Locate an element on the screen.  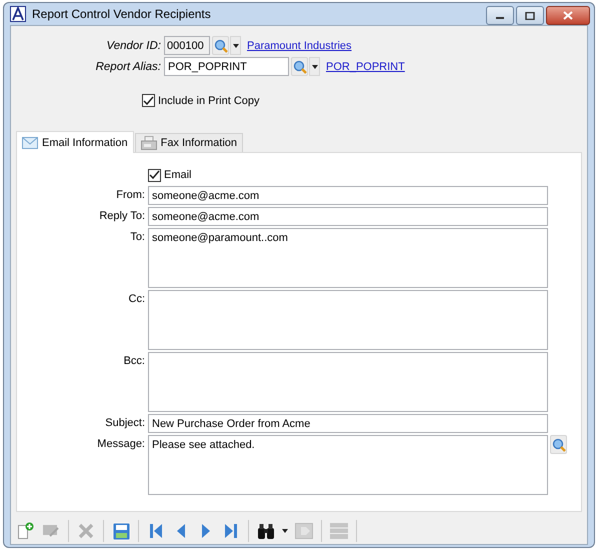
input-field: New Purchase Order from Acme is located at coordinates (348, 423).